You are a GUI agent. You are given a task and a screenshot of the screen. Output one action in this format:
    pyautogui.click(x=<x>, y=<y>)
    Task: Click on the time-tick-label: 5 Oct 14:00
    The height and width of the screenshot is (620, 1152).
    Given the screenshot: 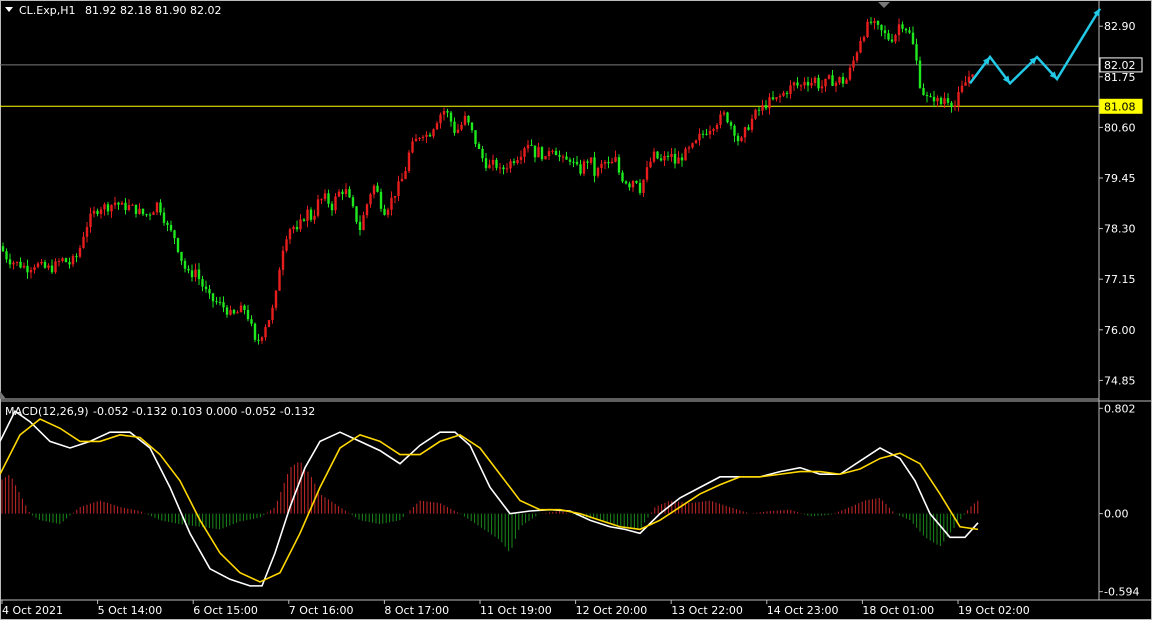 What is the action you would take?
    pyautogui.click(x=130, y=610)
    